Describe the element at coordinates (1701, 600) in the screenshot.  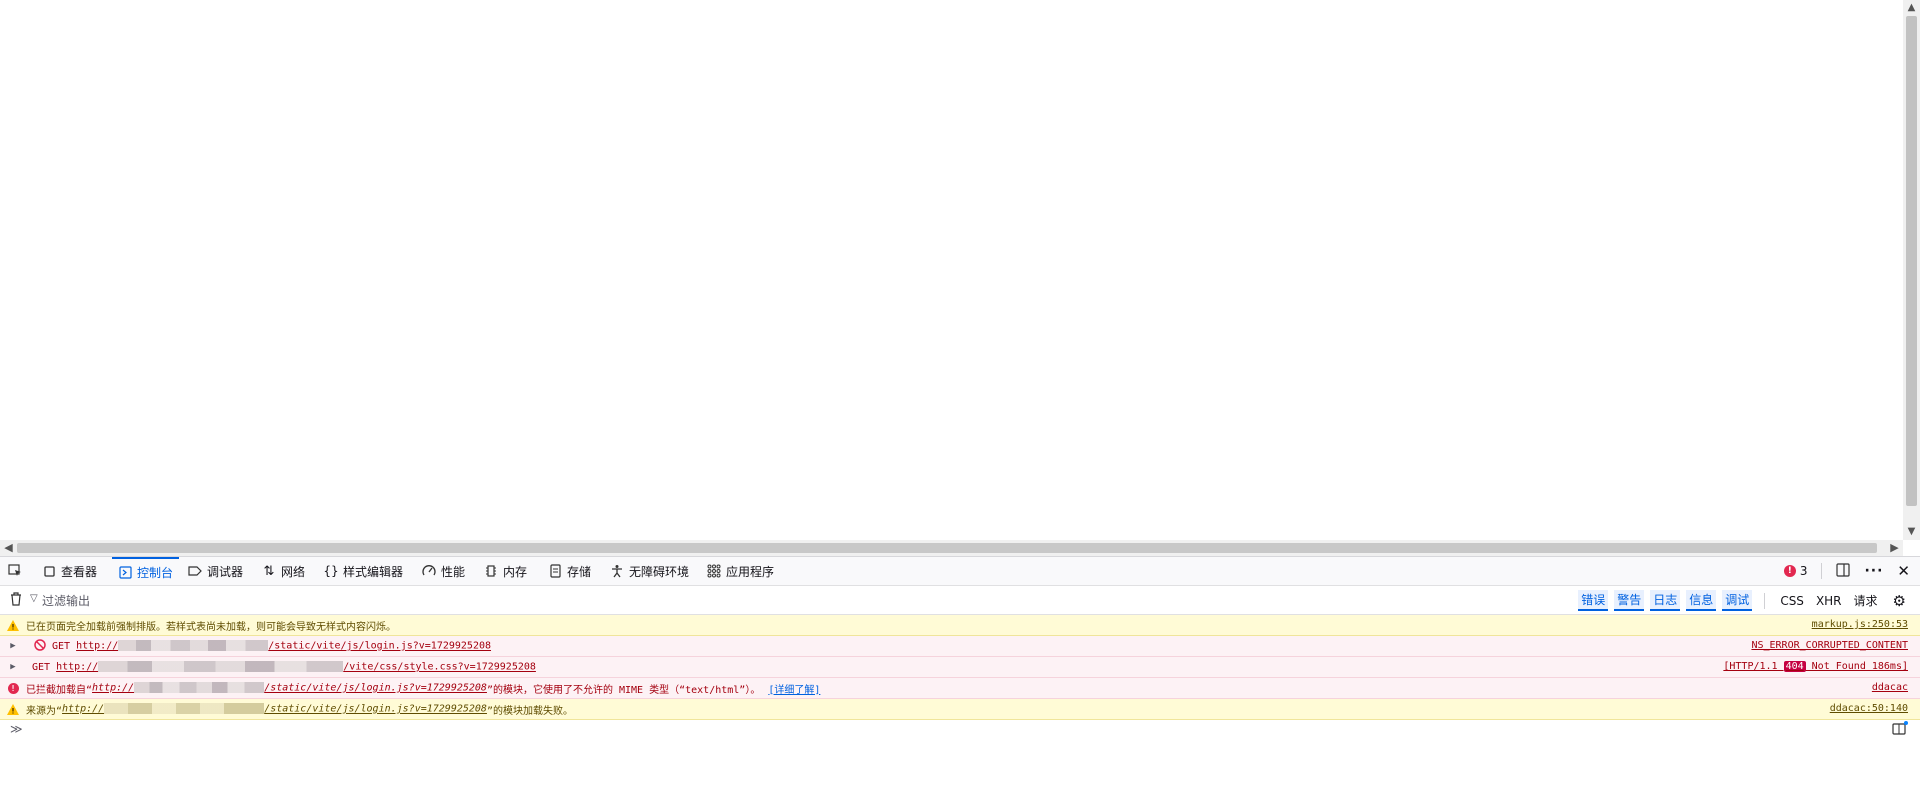
I see `filter-info-button: 信息` at that location.